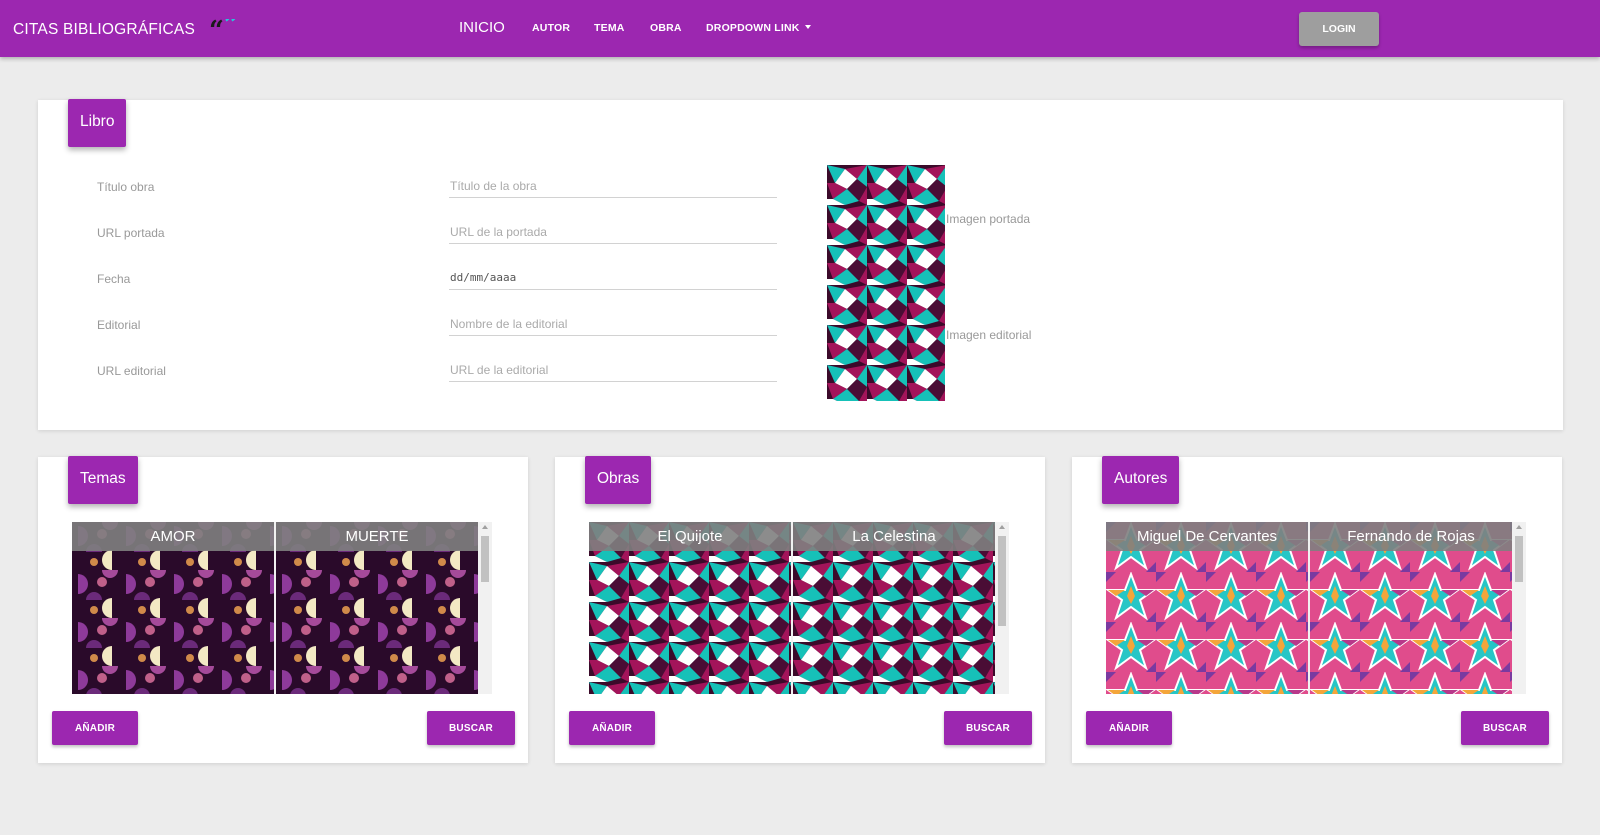 Image resolution: width=1600 pixels, height=835 pixels. What do you see at coordinates (1002, 581) in the screenshot?
I see `obras-scroll-thumb` at bounding box center [1002, 581].